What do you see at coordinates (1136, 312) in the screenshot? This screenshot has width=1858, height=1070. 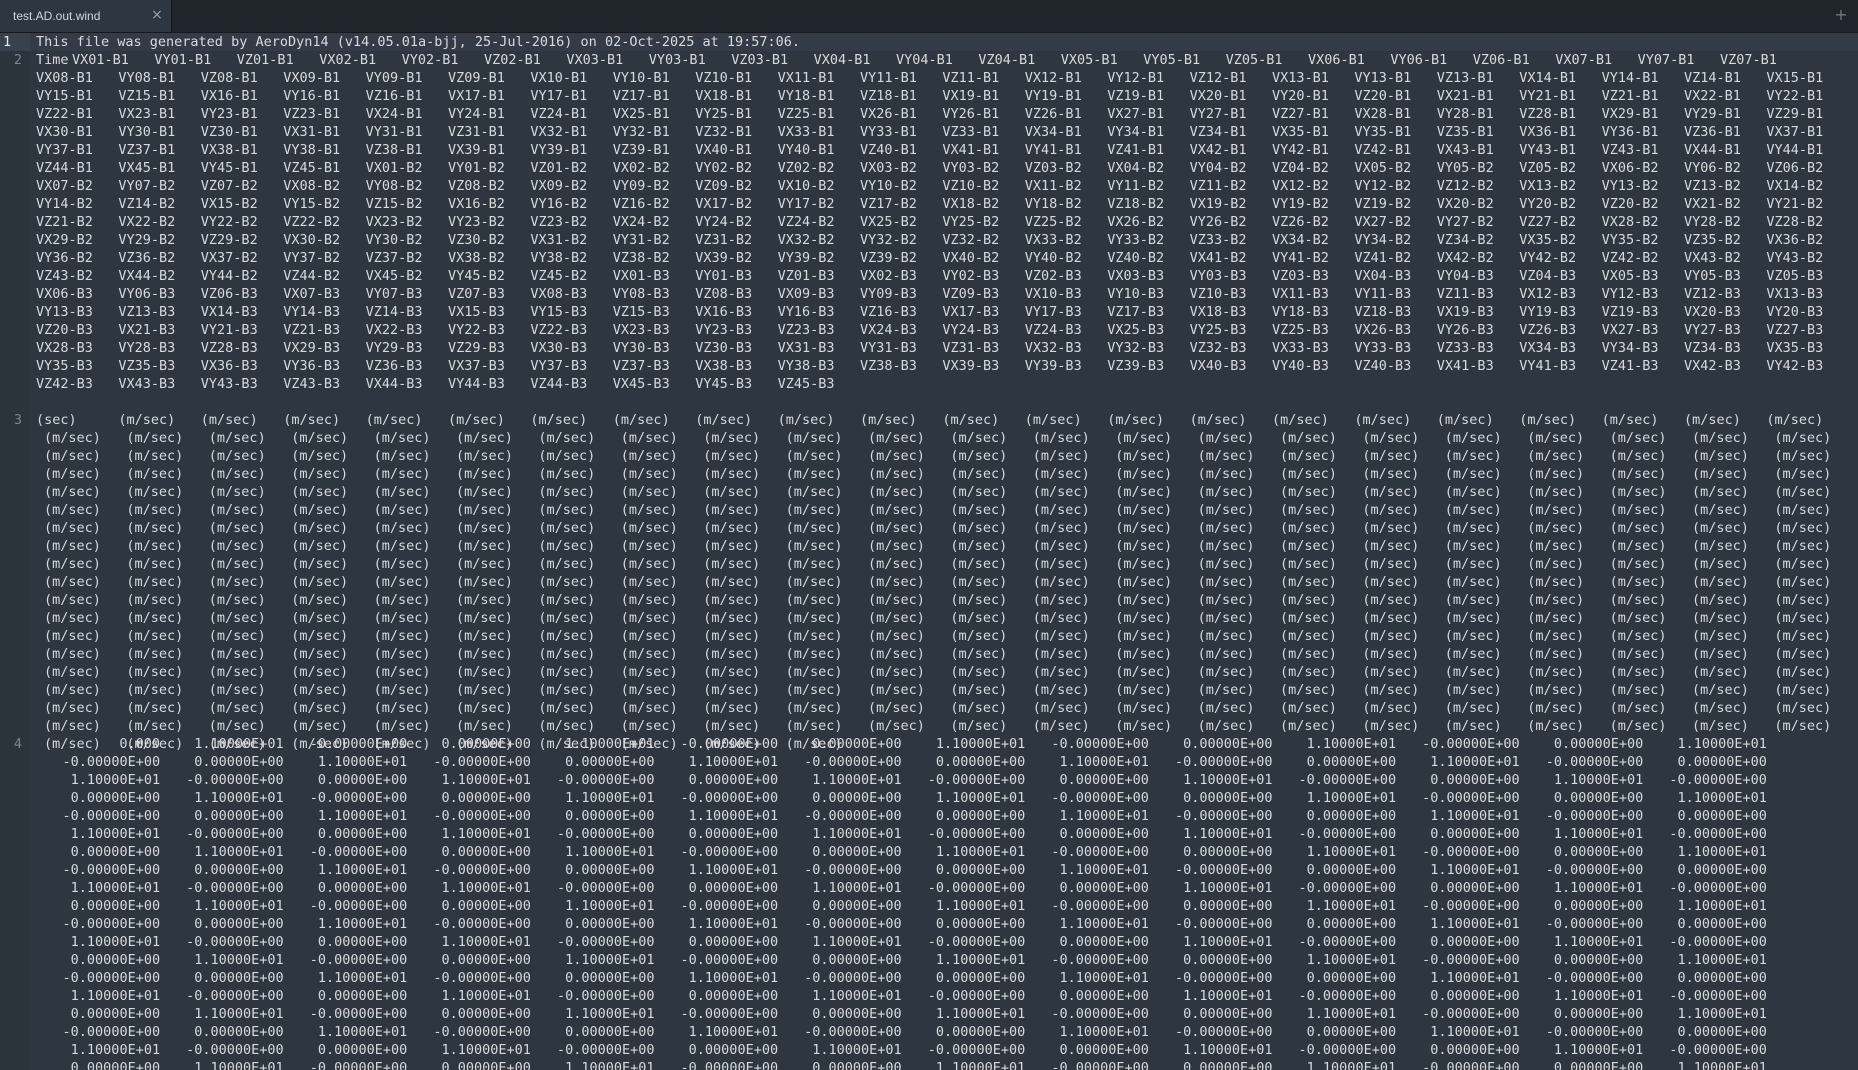 I see `channel-name: VZ17-B3` at bounding box center [1136, 312].